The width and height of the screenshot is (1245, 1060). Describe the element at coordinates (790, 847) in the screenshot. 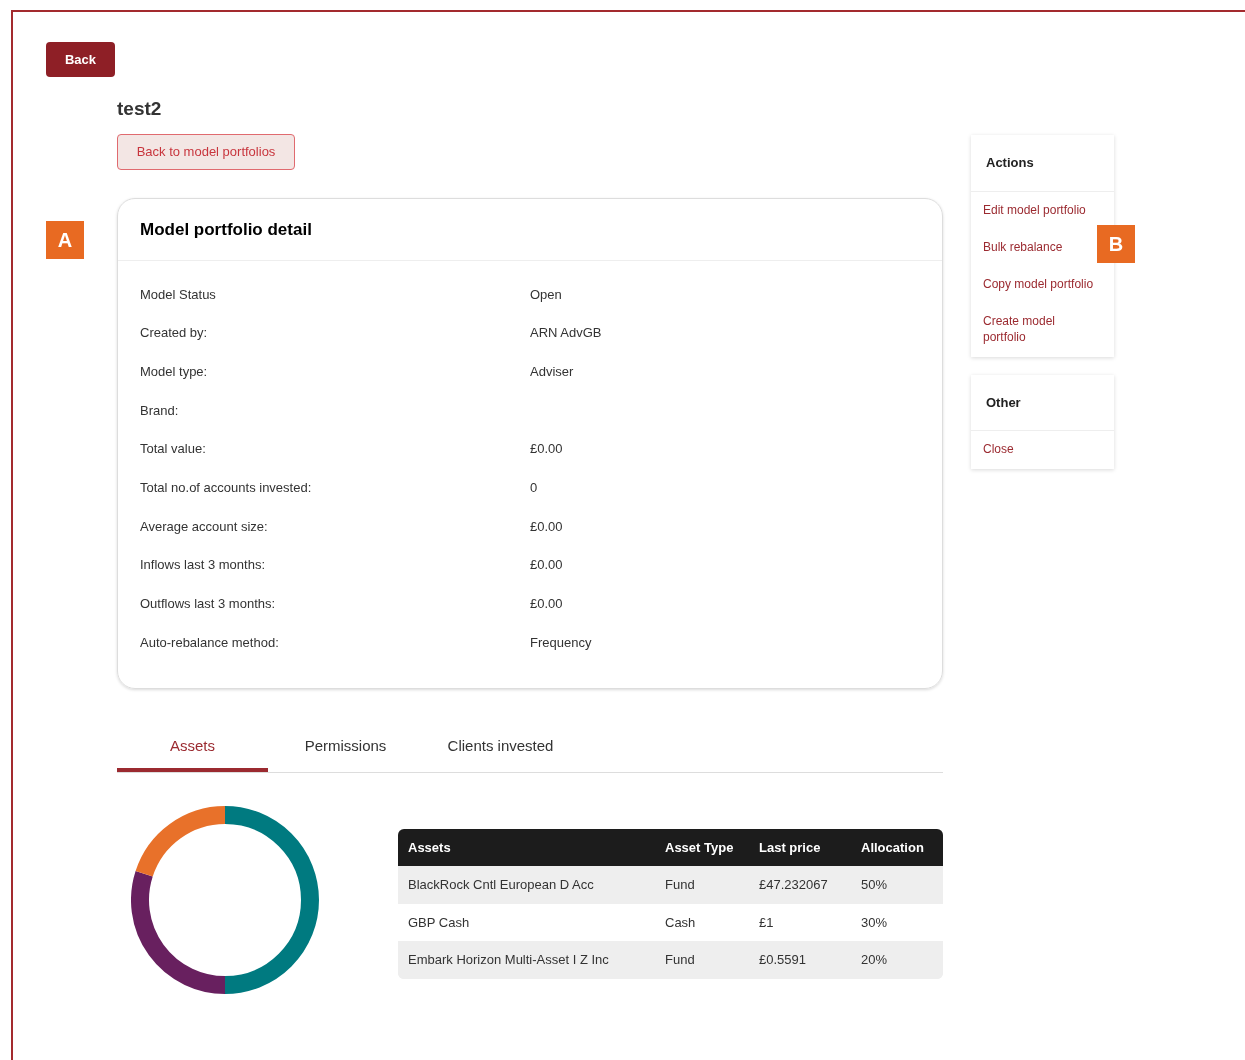

I see `column-header: Last price` at that location.